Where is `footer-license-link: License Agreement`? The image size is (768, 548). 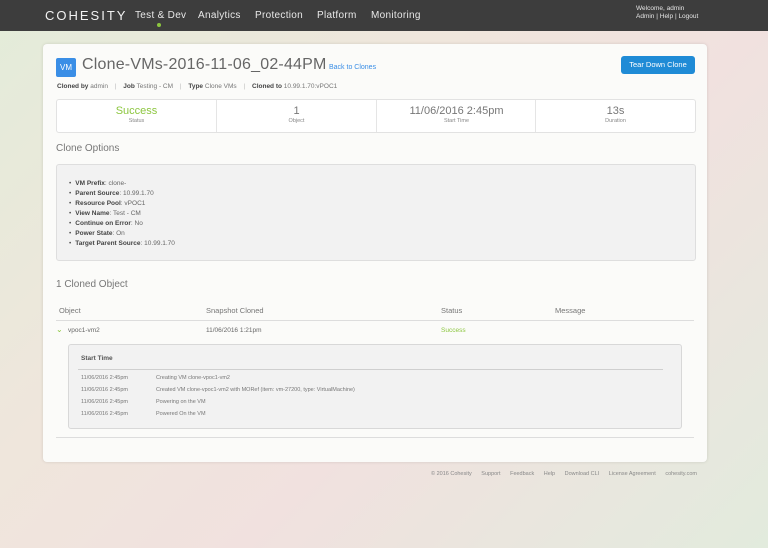
footer-license-link: License Agreement is located at coordinates (632, 474).